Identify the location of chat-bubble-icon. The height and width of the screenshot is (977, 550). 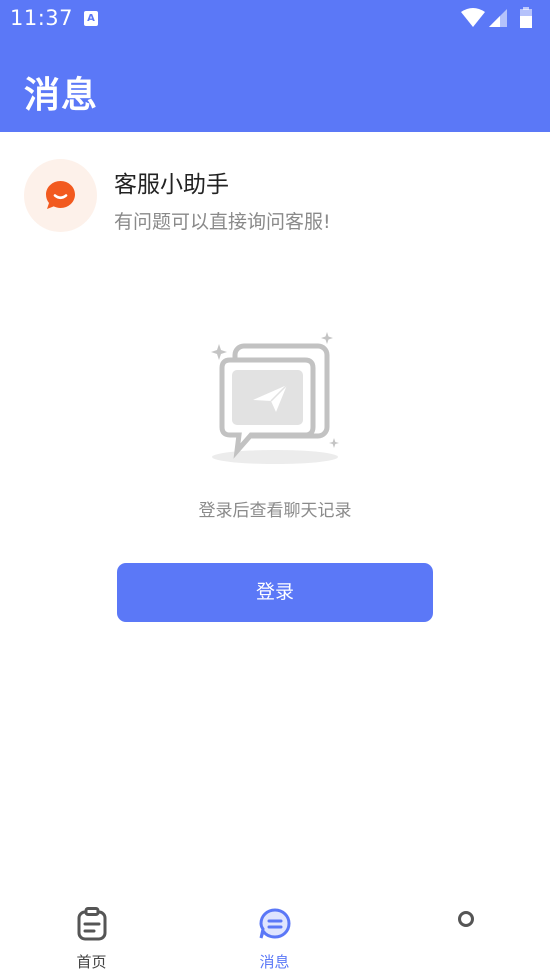
(60, 195).